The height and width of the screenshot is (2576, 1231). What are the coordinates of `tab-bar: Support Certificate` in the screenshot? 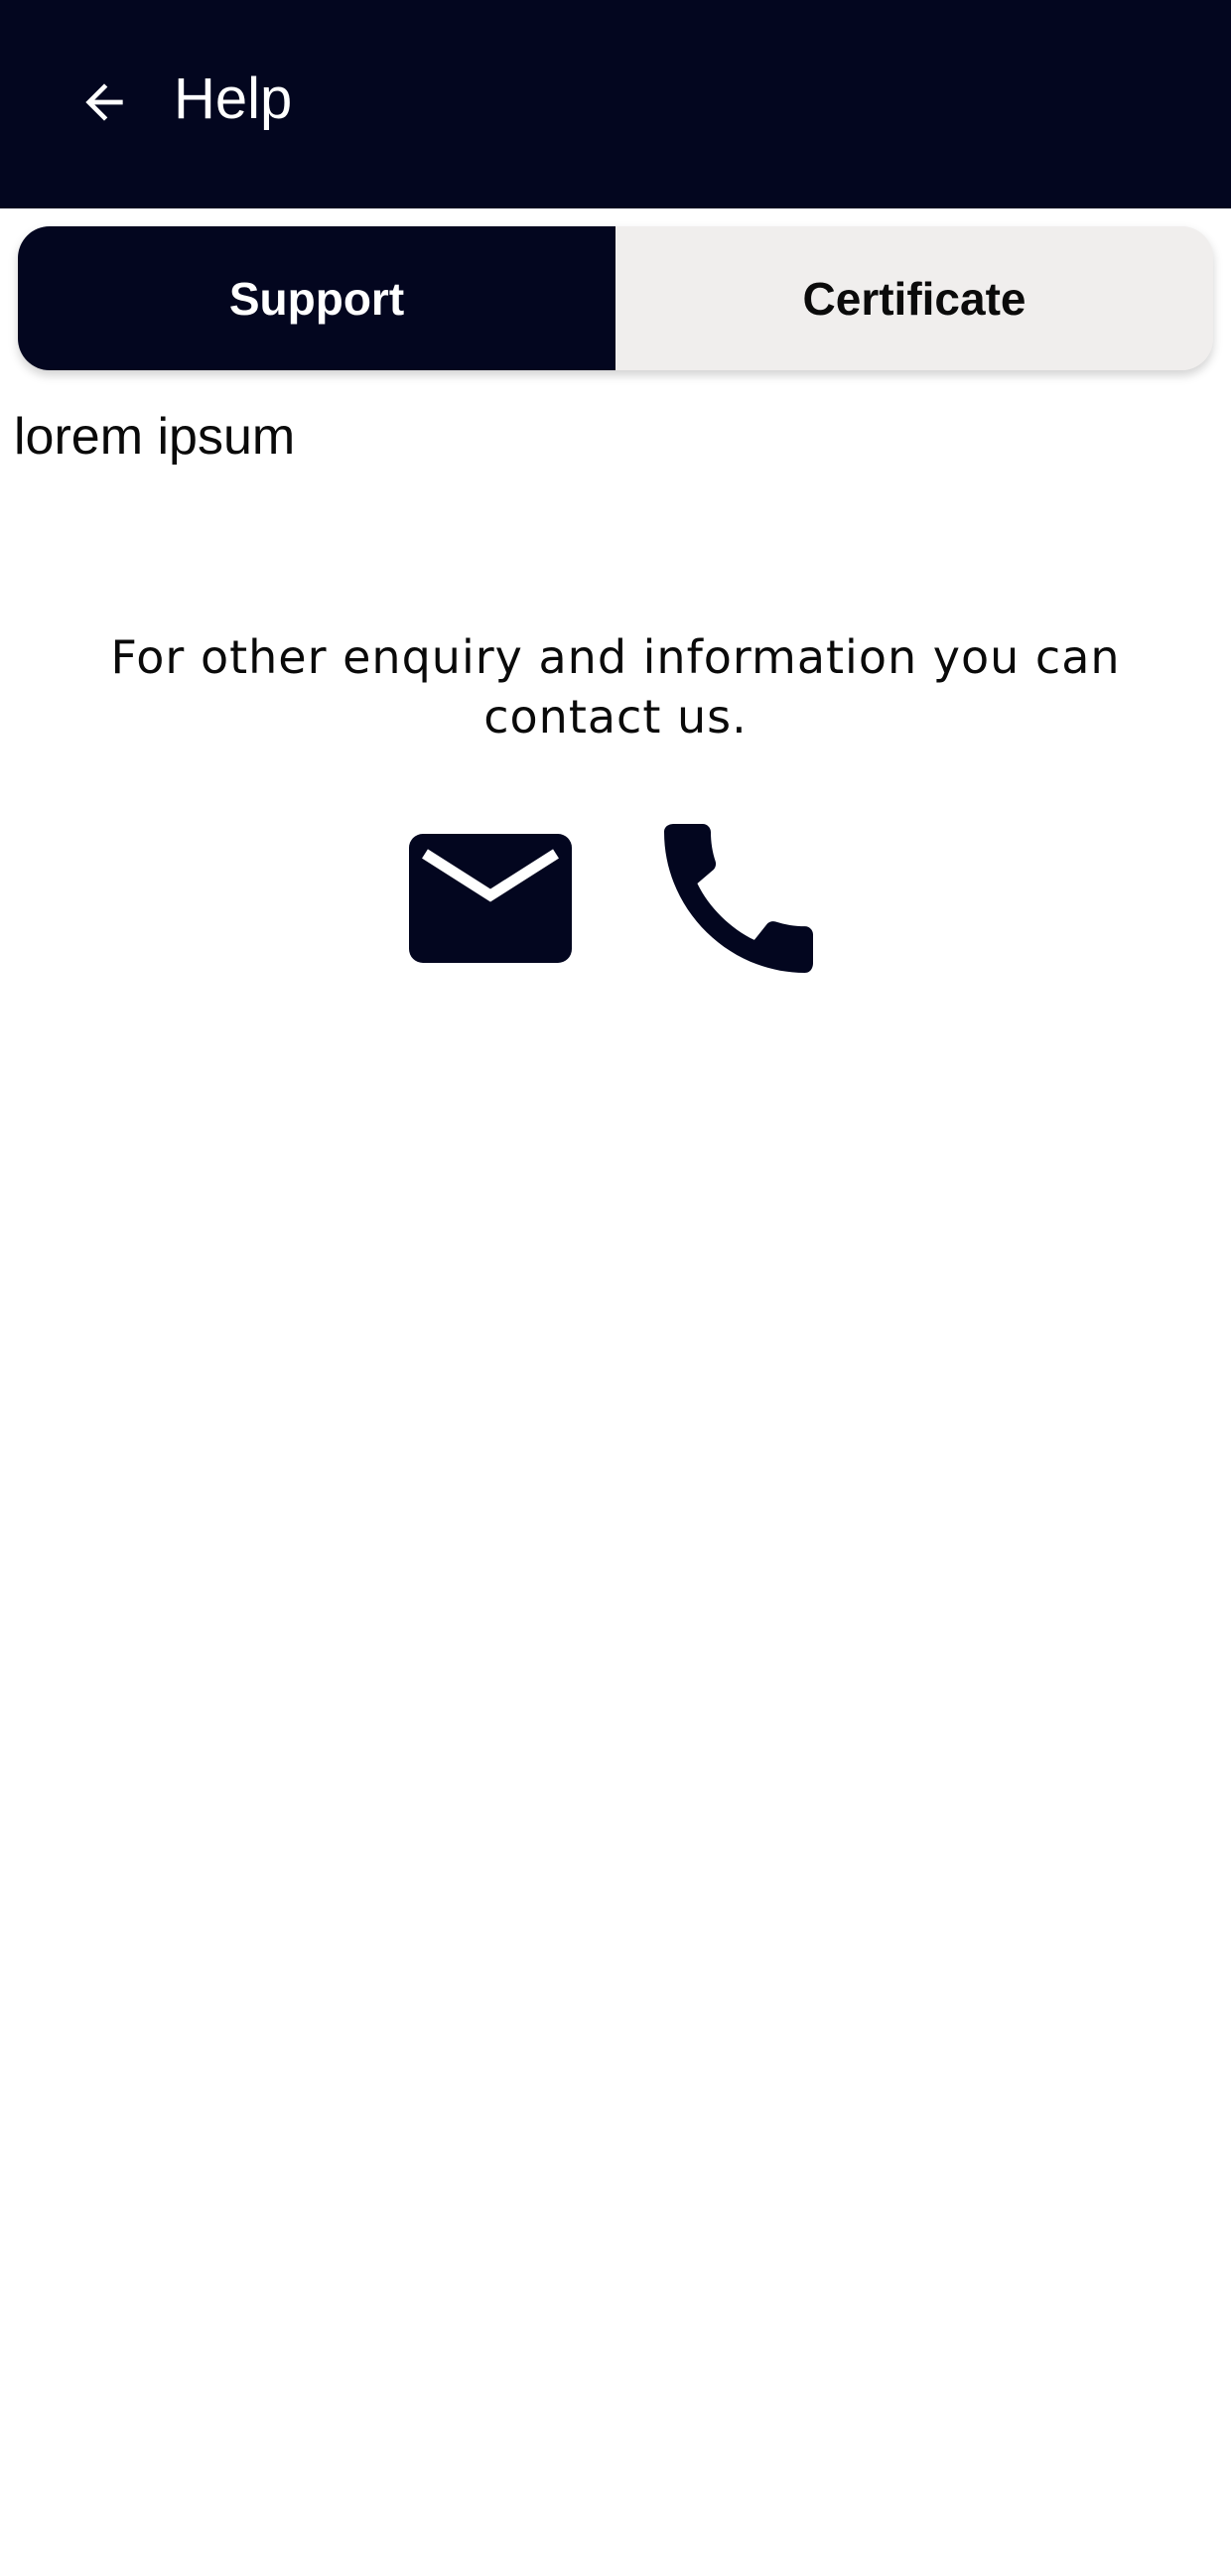 It's located at (615, 298).